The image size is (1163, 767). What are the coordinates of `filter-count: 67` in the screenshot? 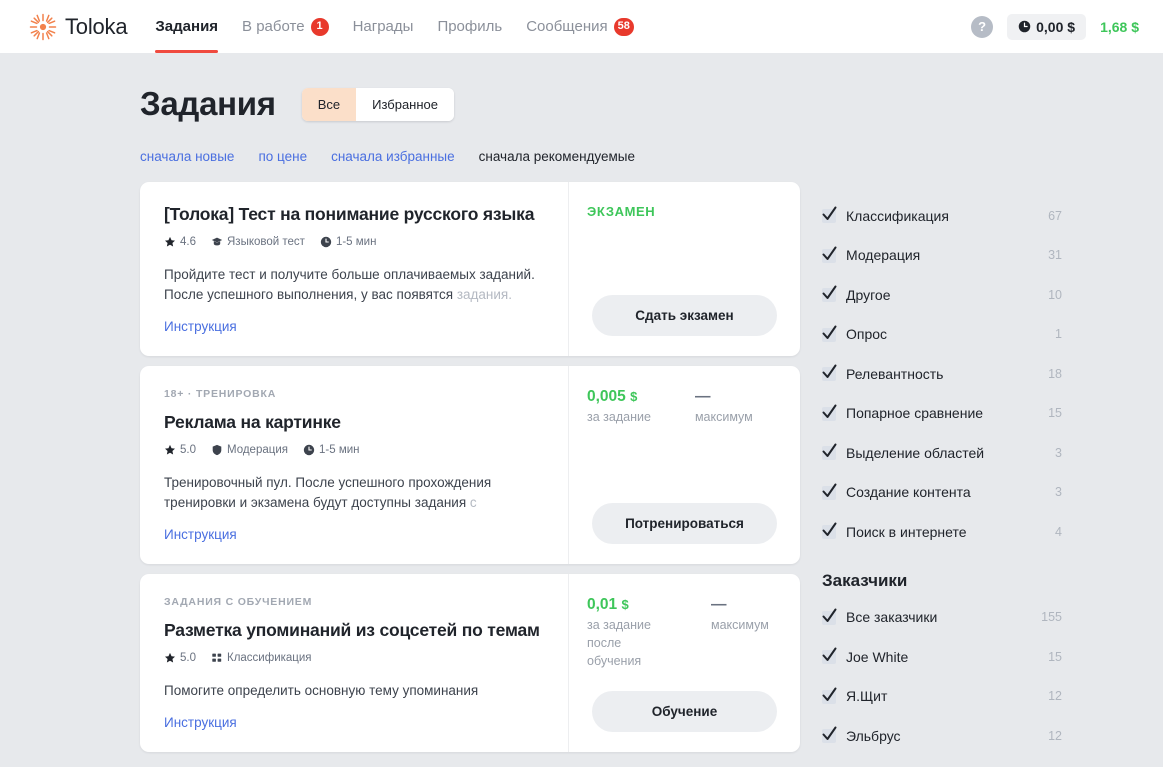 It's located at (1055, 215).